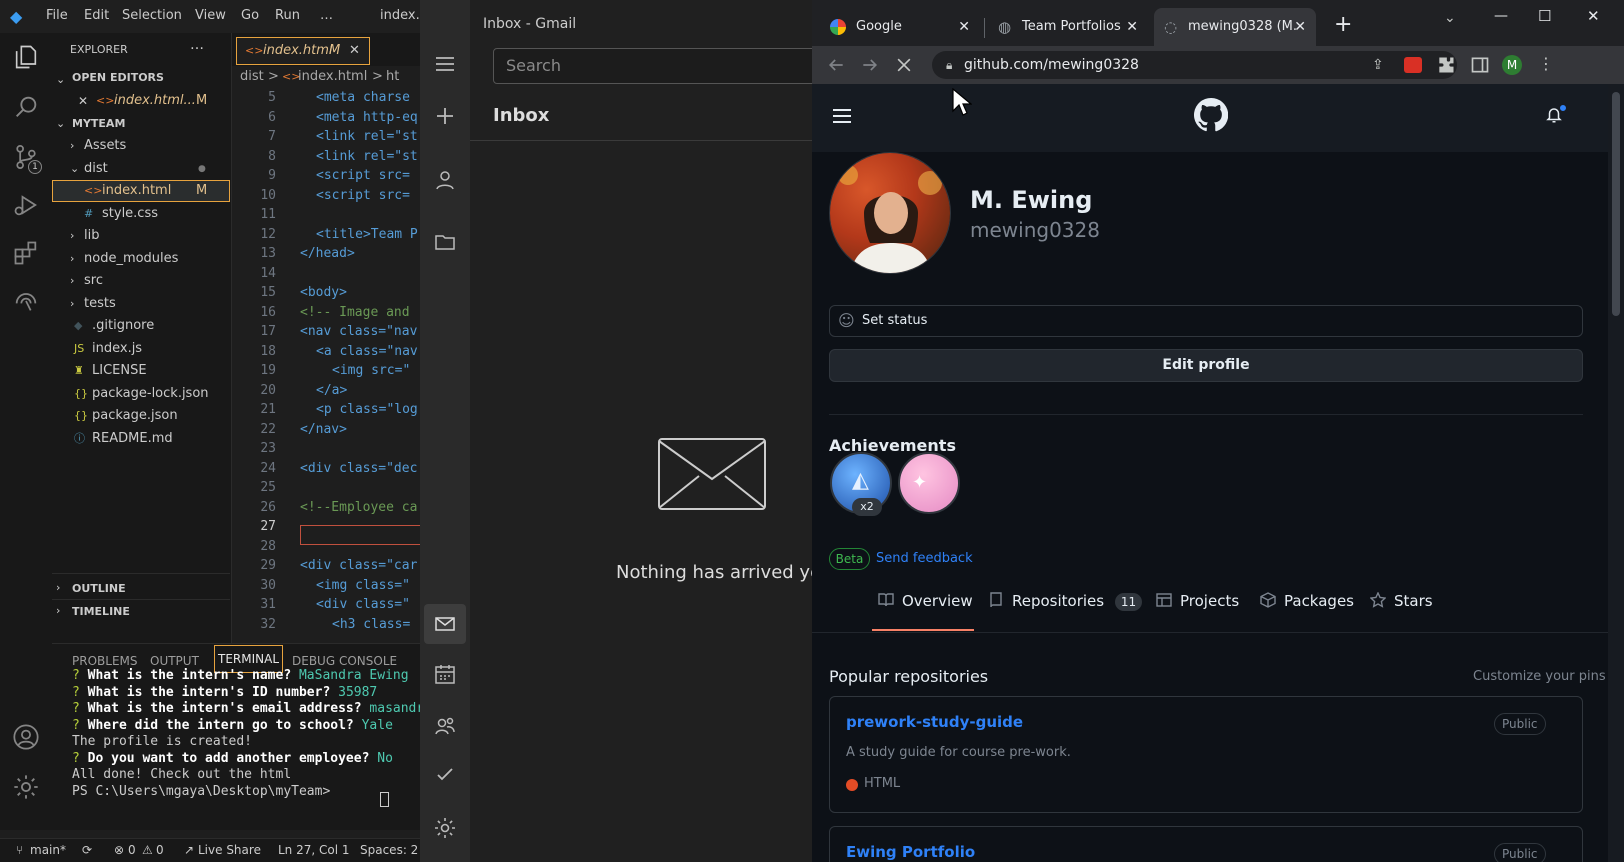 The height and width of the screenshot is (862, 1624). I want to click on tab-google: Google ✕, so click(900, 27).